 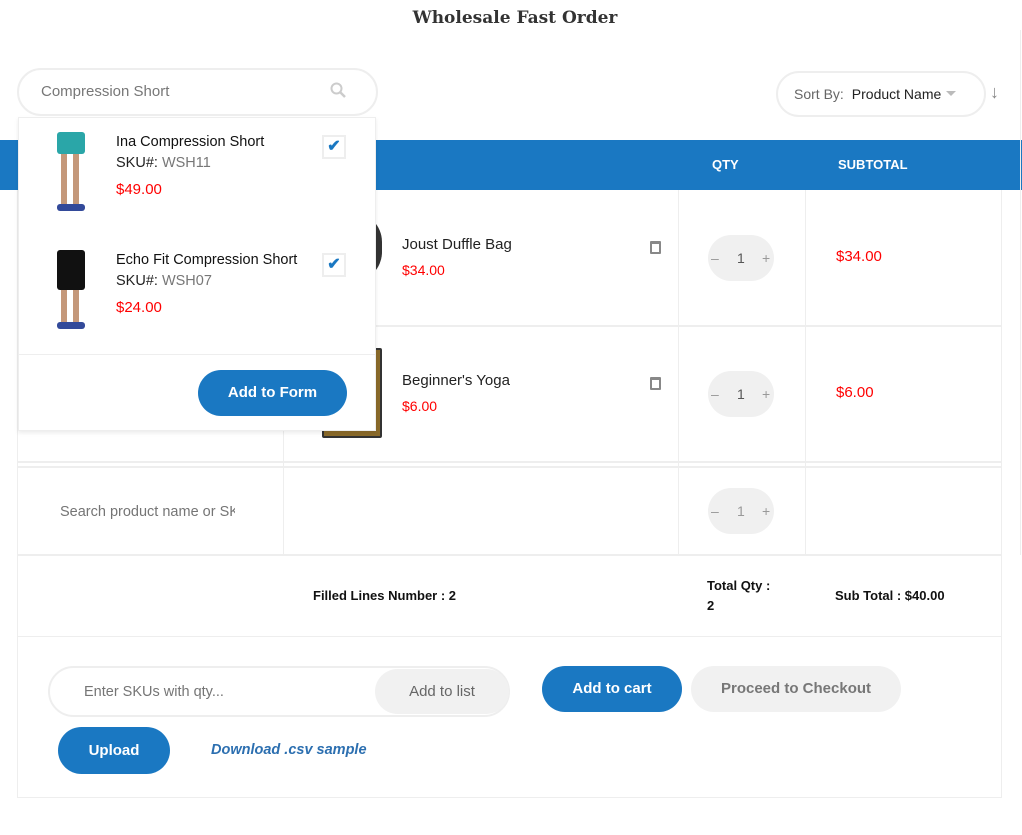 What do you see at coordinates (114, 750) in the screenshot?
I see `upload-button: Upload` at bounding box center [114, 750].